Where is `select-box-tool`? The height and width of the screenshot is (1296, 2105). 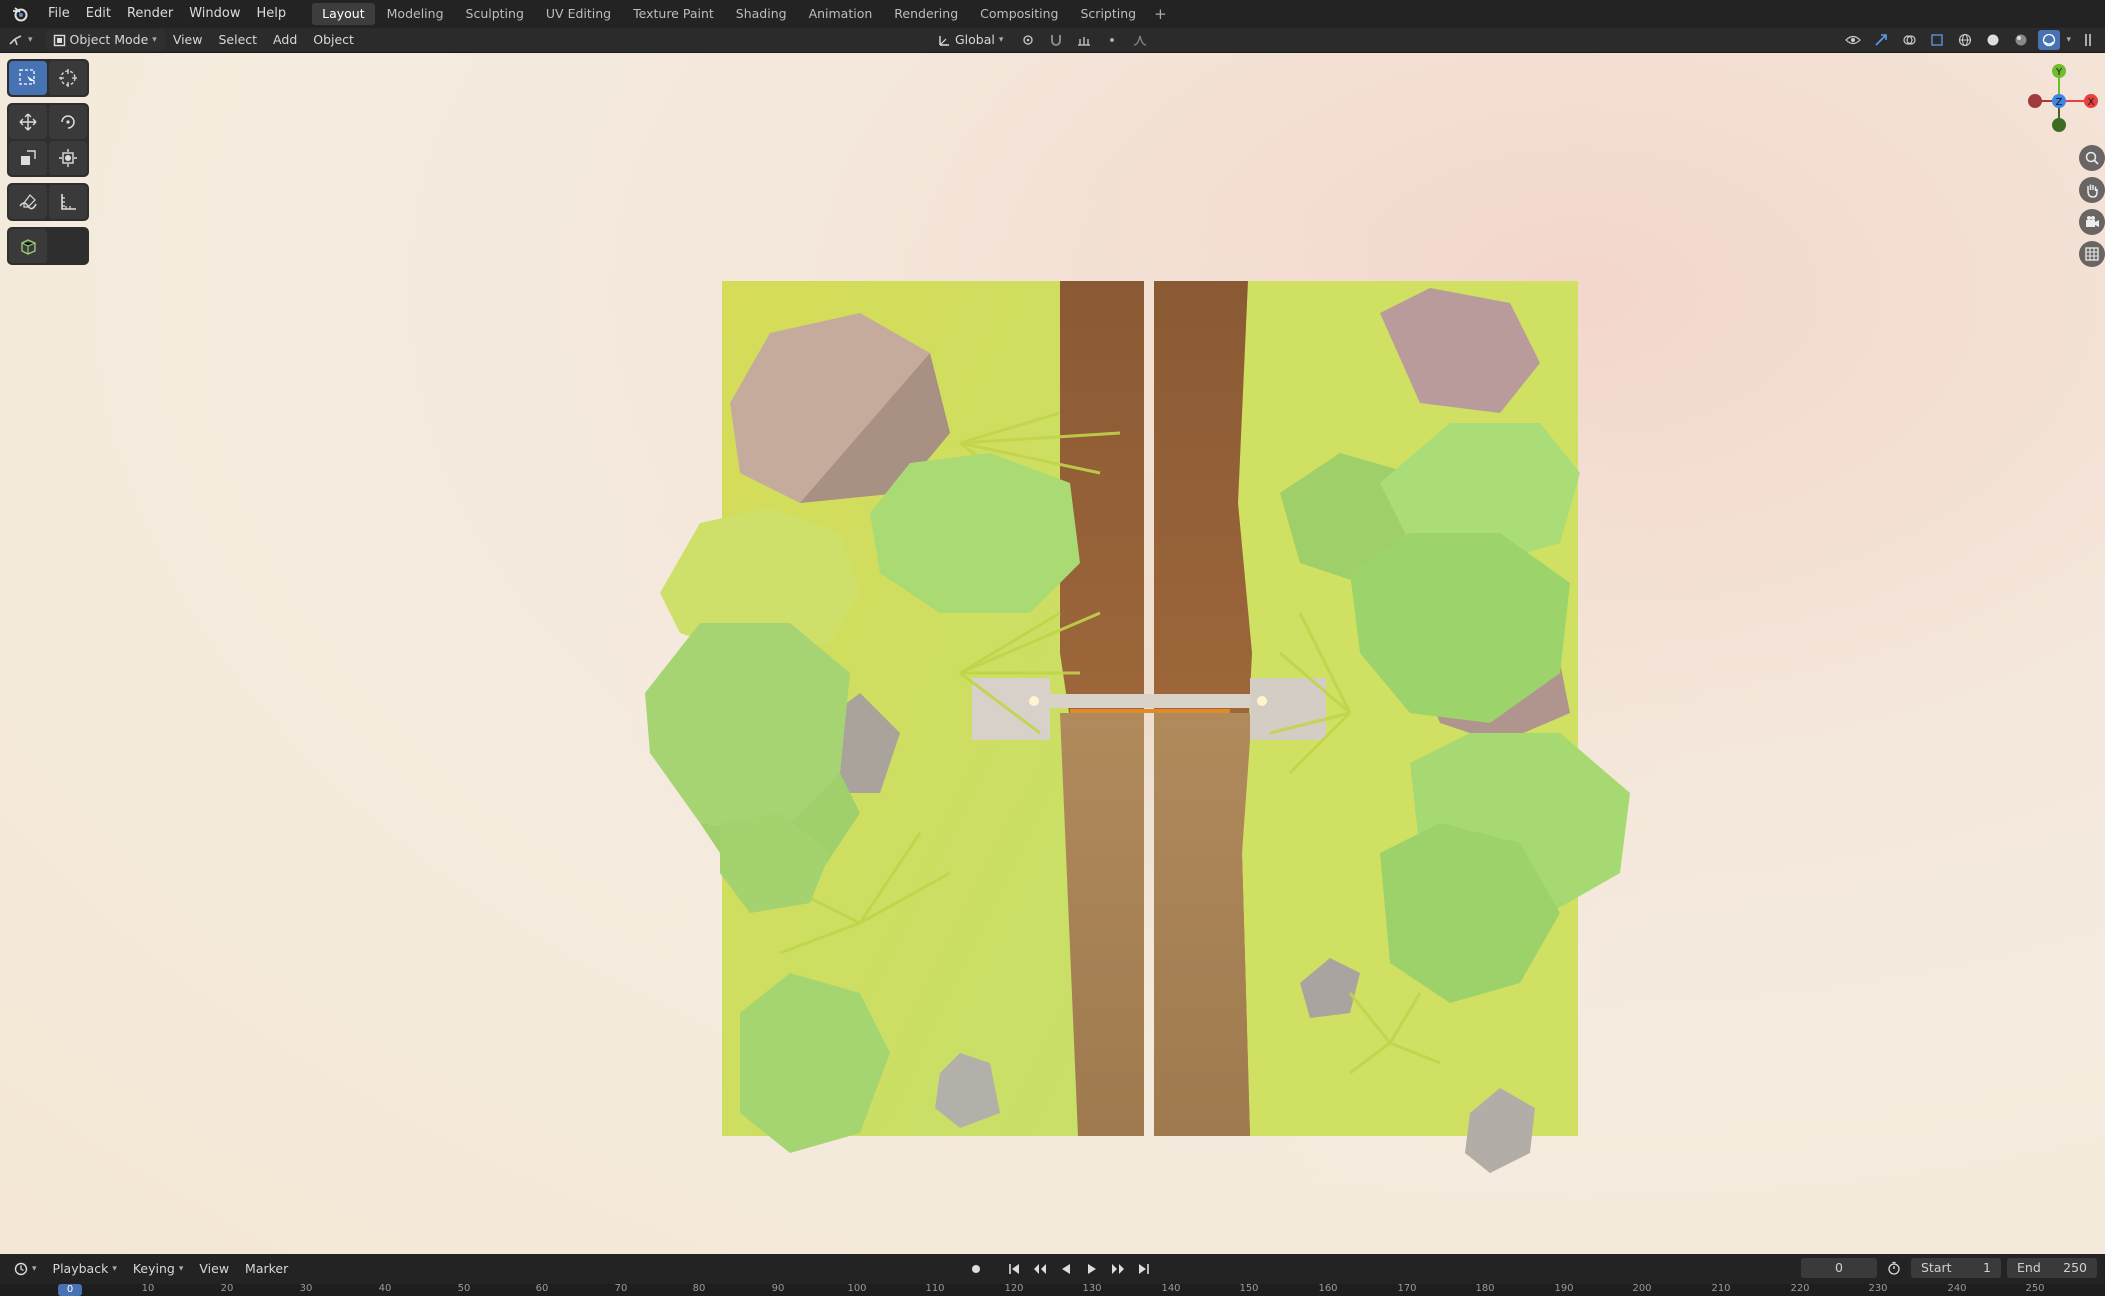 select-box-tool is located at coordinates (28, 78).